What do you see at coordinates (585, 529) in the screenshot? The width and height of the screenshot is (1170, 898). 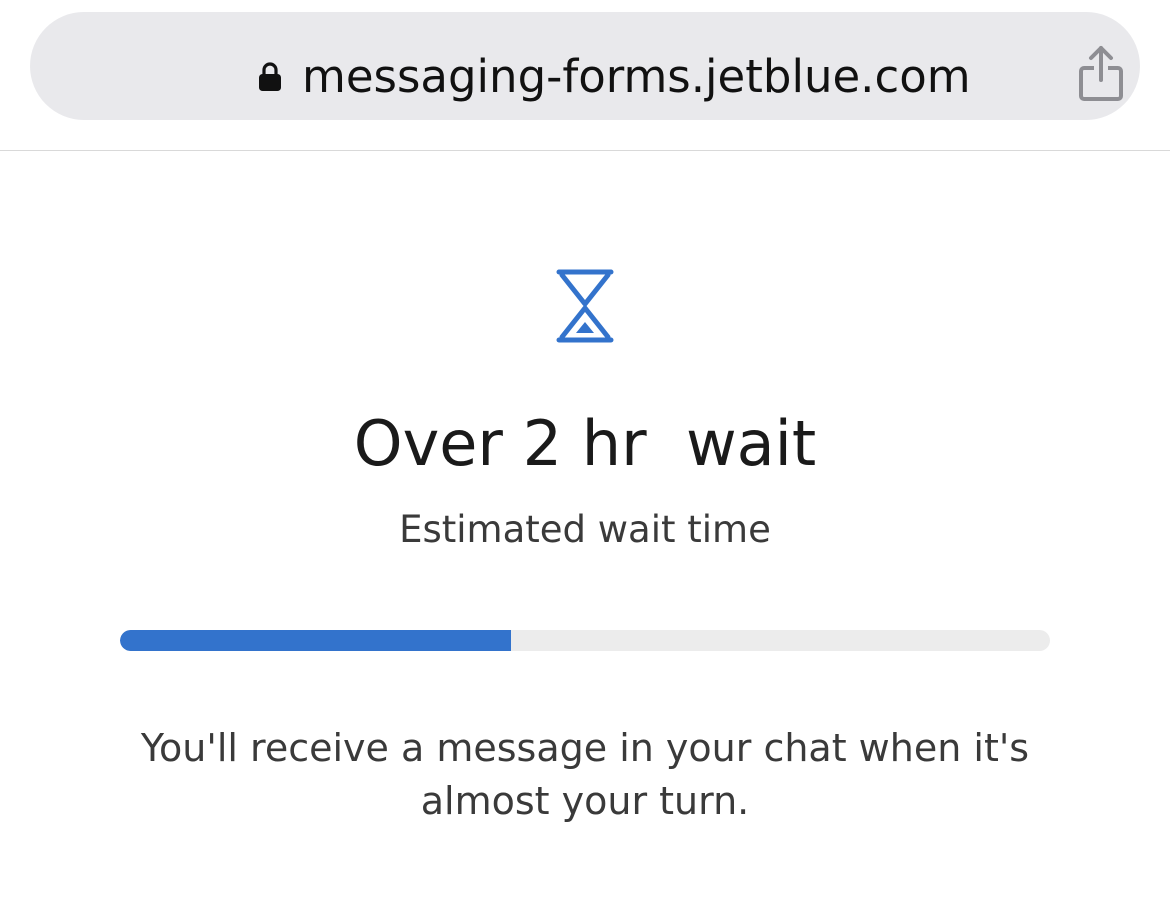 I see `wait-time-caption: Estimated wait time` at bounding box center [585, 529].